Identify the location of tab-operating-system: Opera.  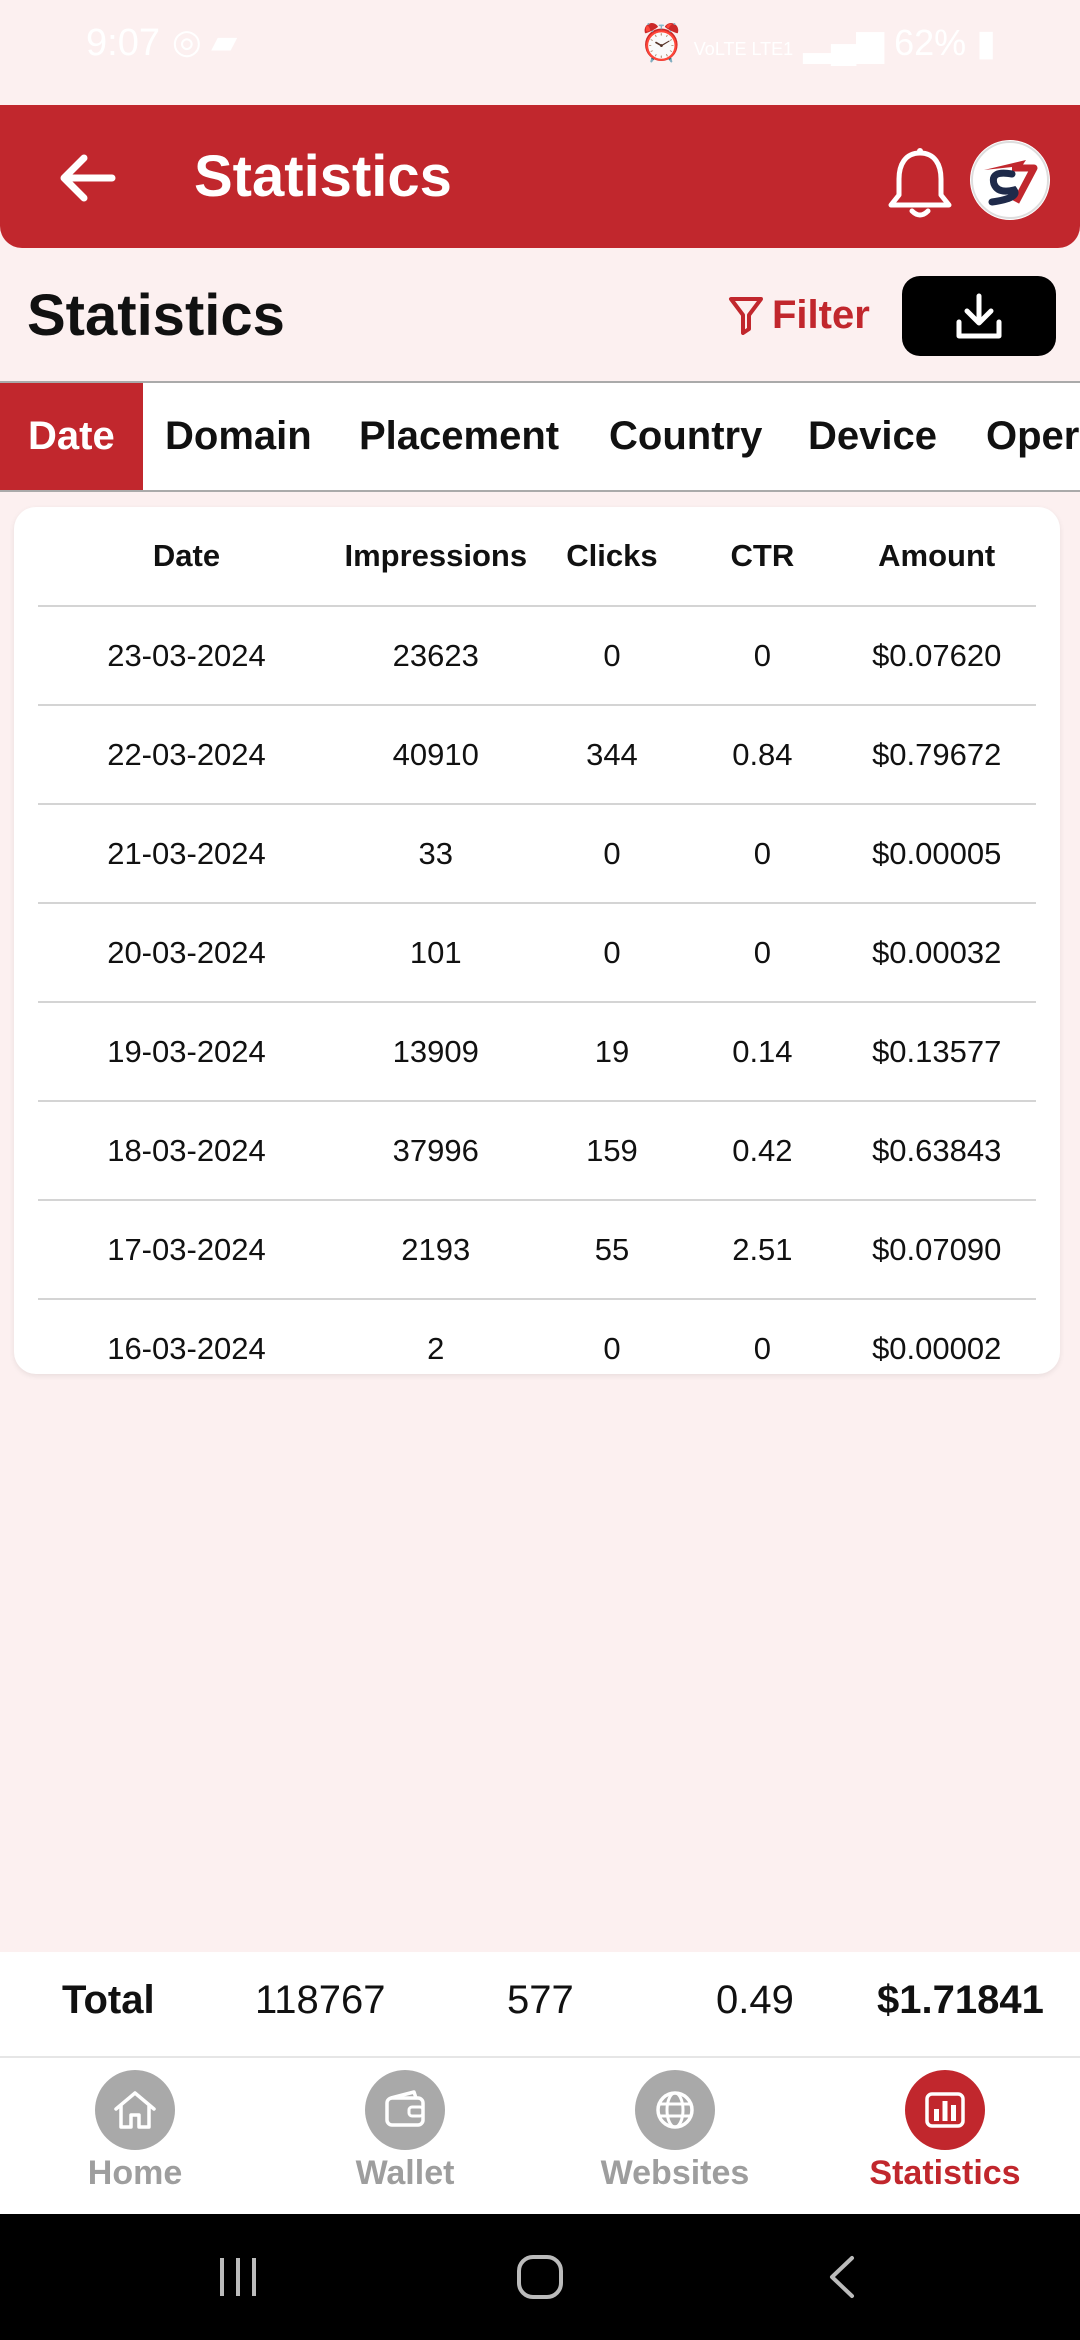
(1033, 436).